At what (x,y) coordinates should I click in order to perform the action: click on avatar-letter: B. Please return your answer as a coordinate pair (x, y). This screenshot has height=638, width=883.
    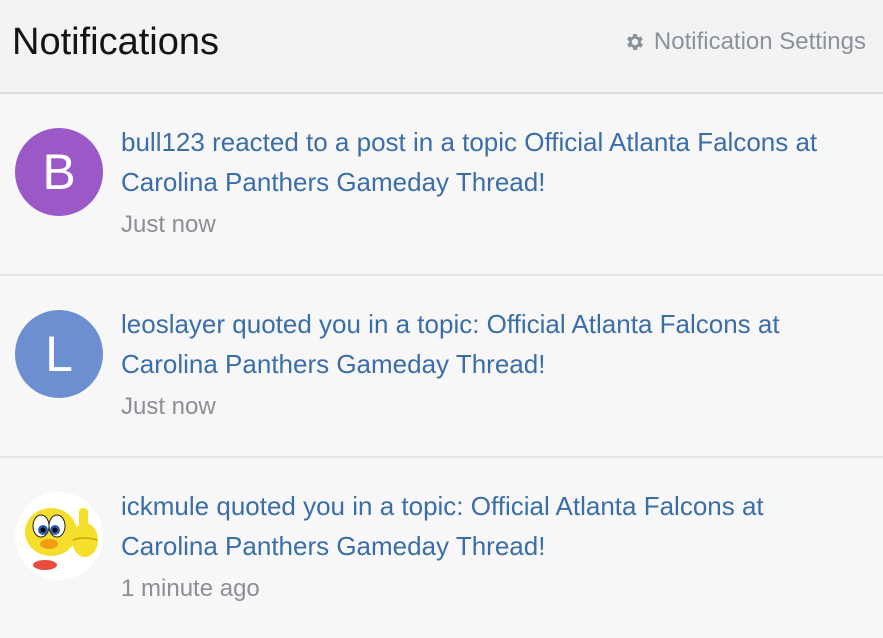
    Looking at the image, I should click on (59, 172).